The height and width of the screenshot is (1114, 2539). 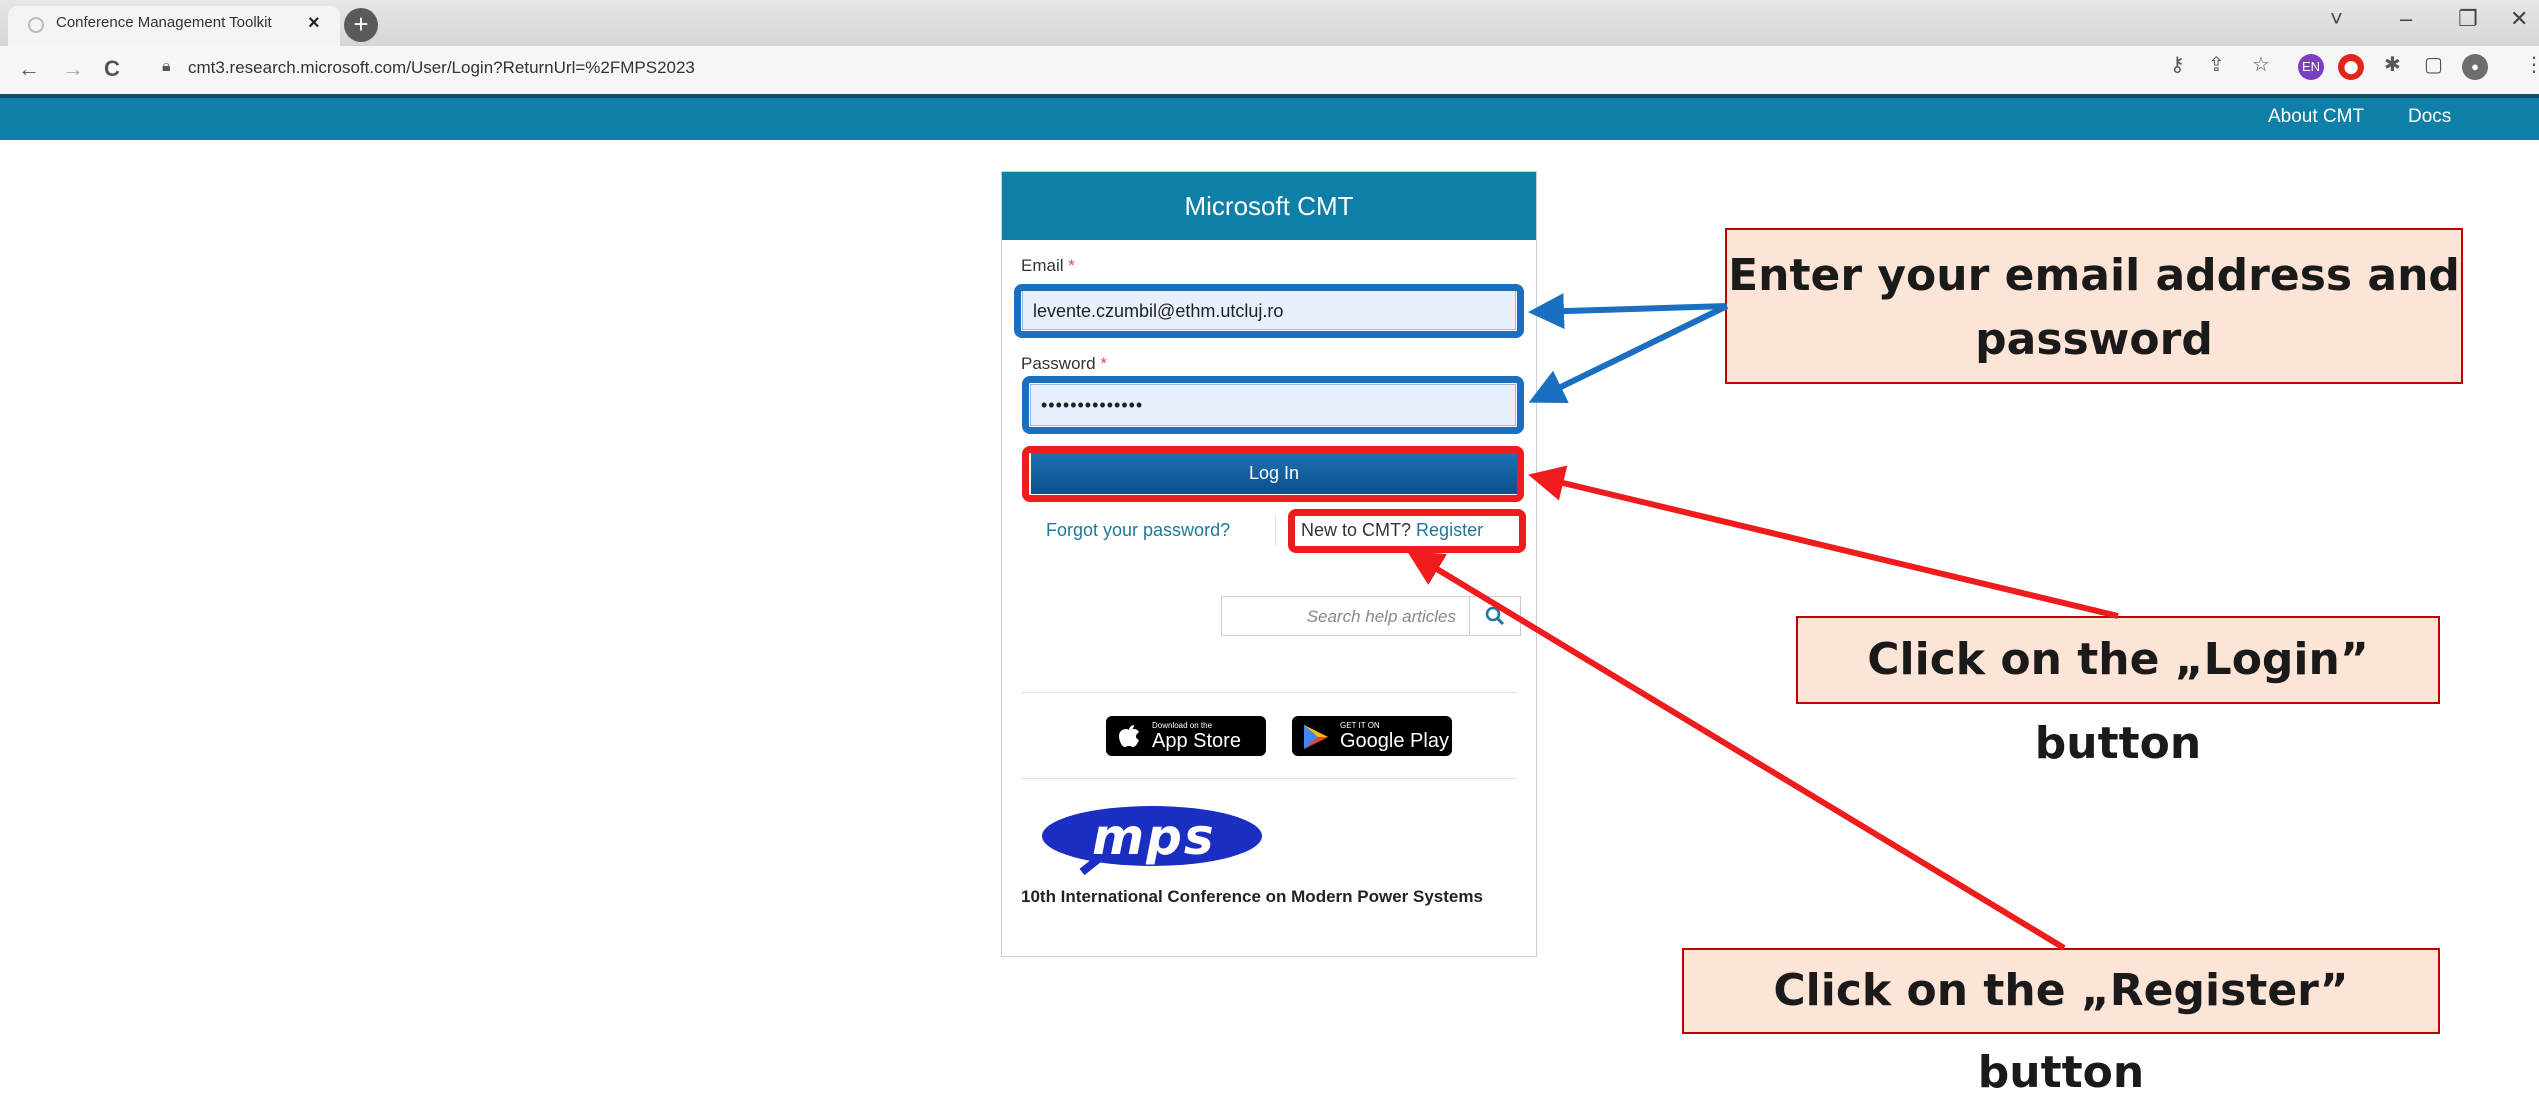 What do you see at coordinates (2061, 1023) in the screenshot?
I see `register-callout: Click on the „Register” button` at bounding box center [2061, 1023].